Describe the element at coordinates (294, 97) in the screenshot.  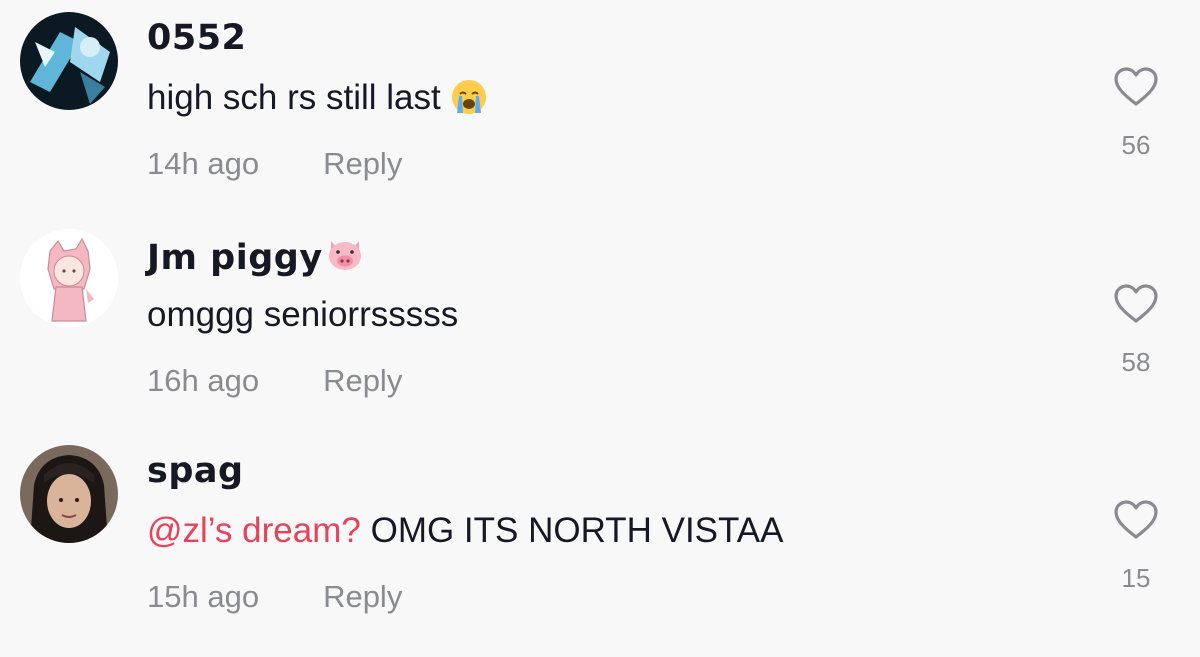
I see `comment-body: high sch rs still last` at that location.